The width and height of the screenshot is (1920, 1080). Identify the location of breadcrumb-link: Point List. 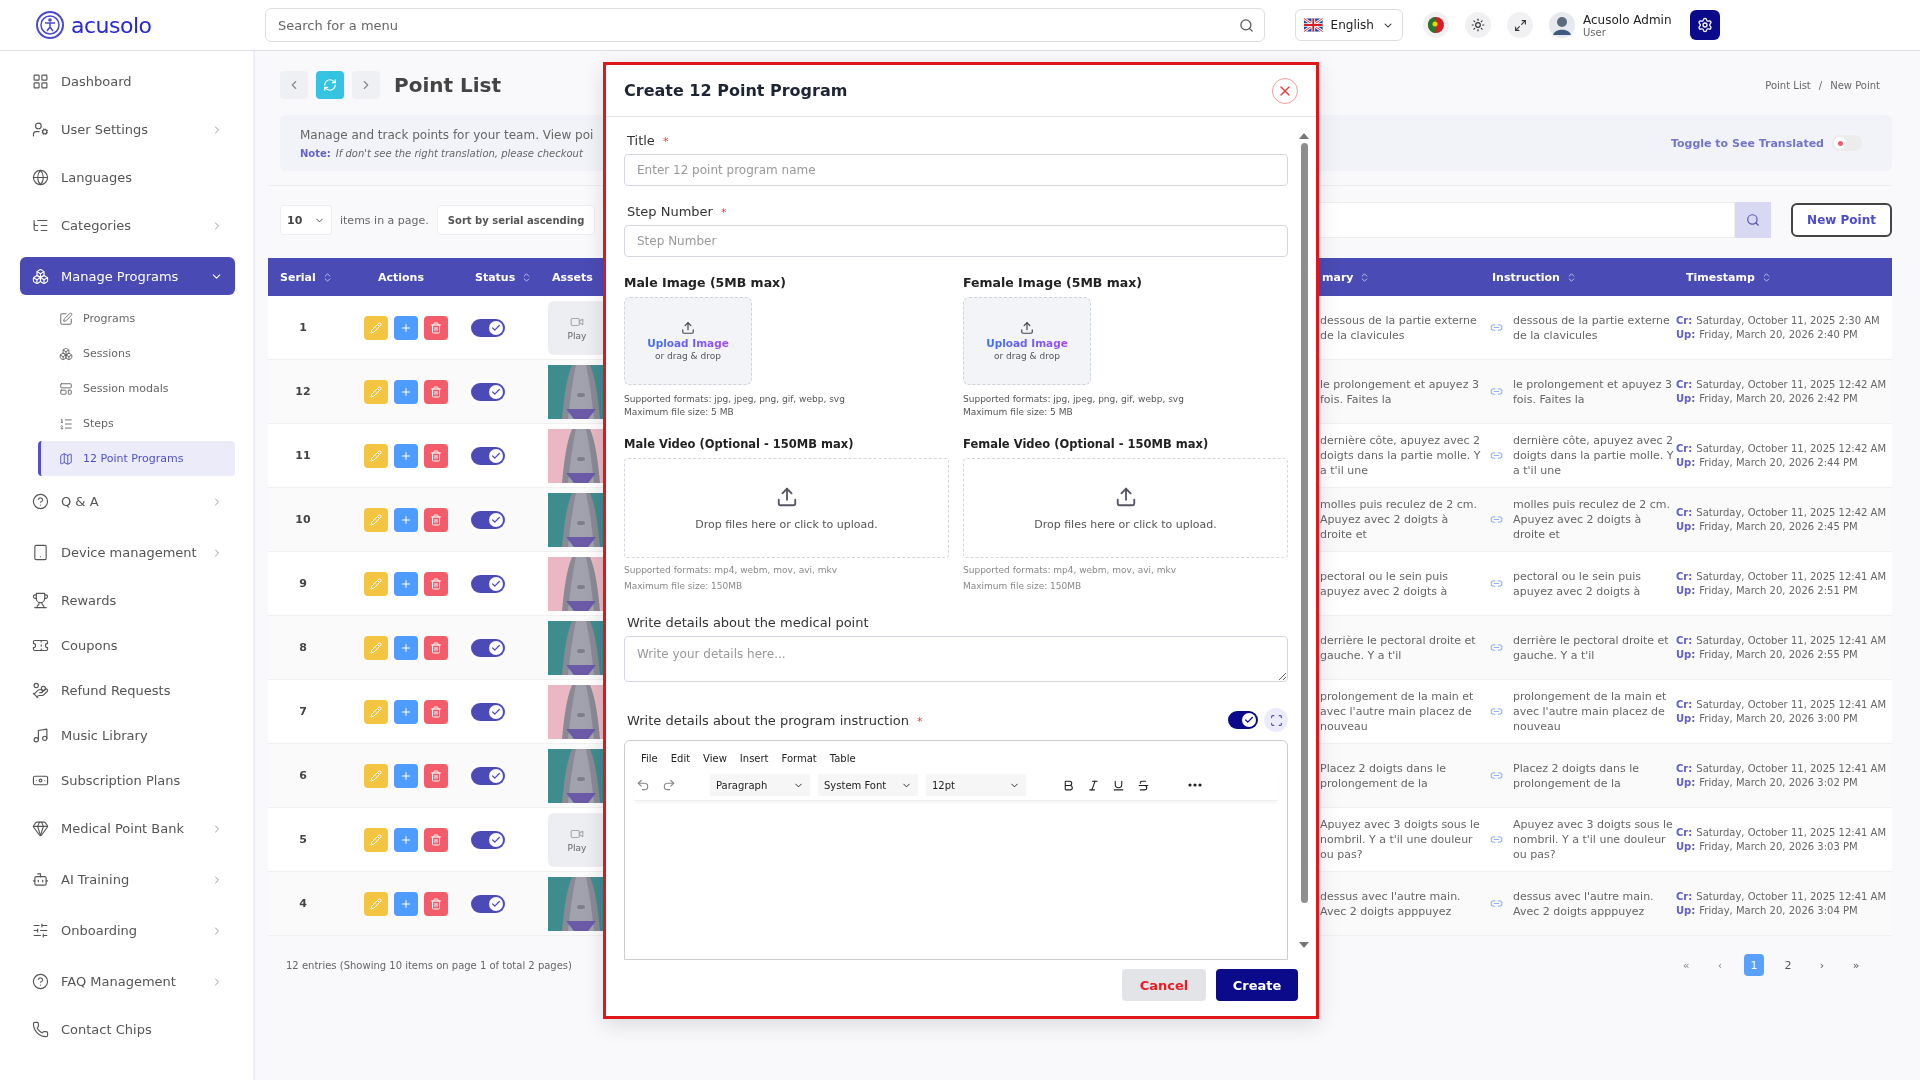
(1788, 85).